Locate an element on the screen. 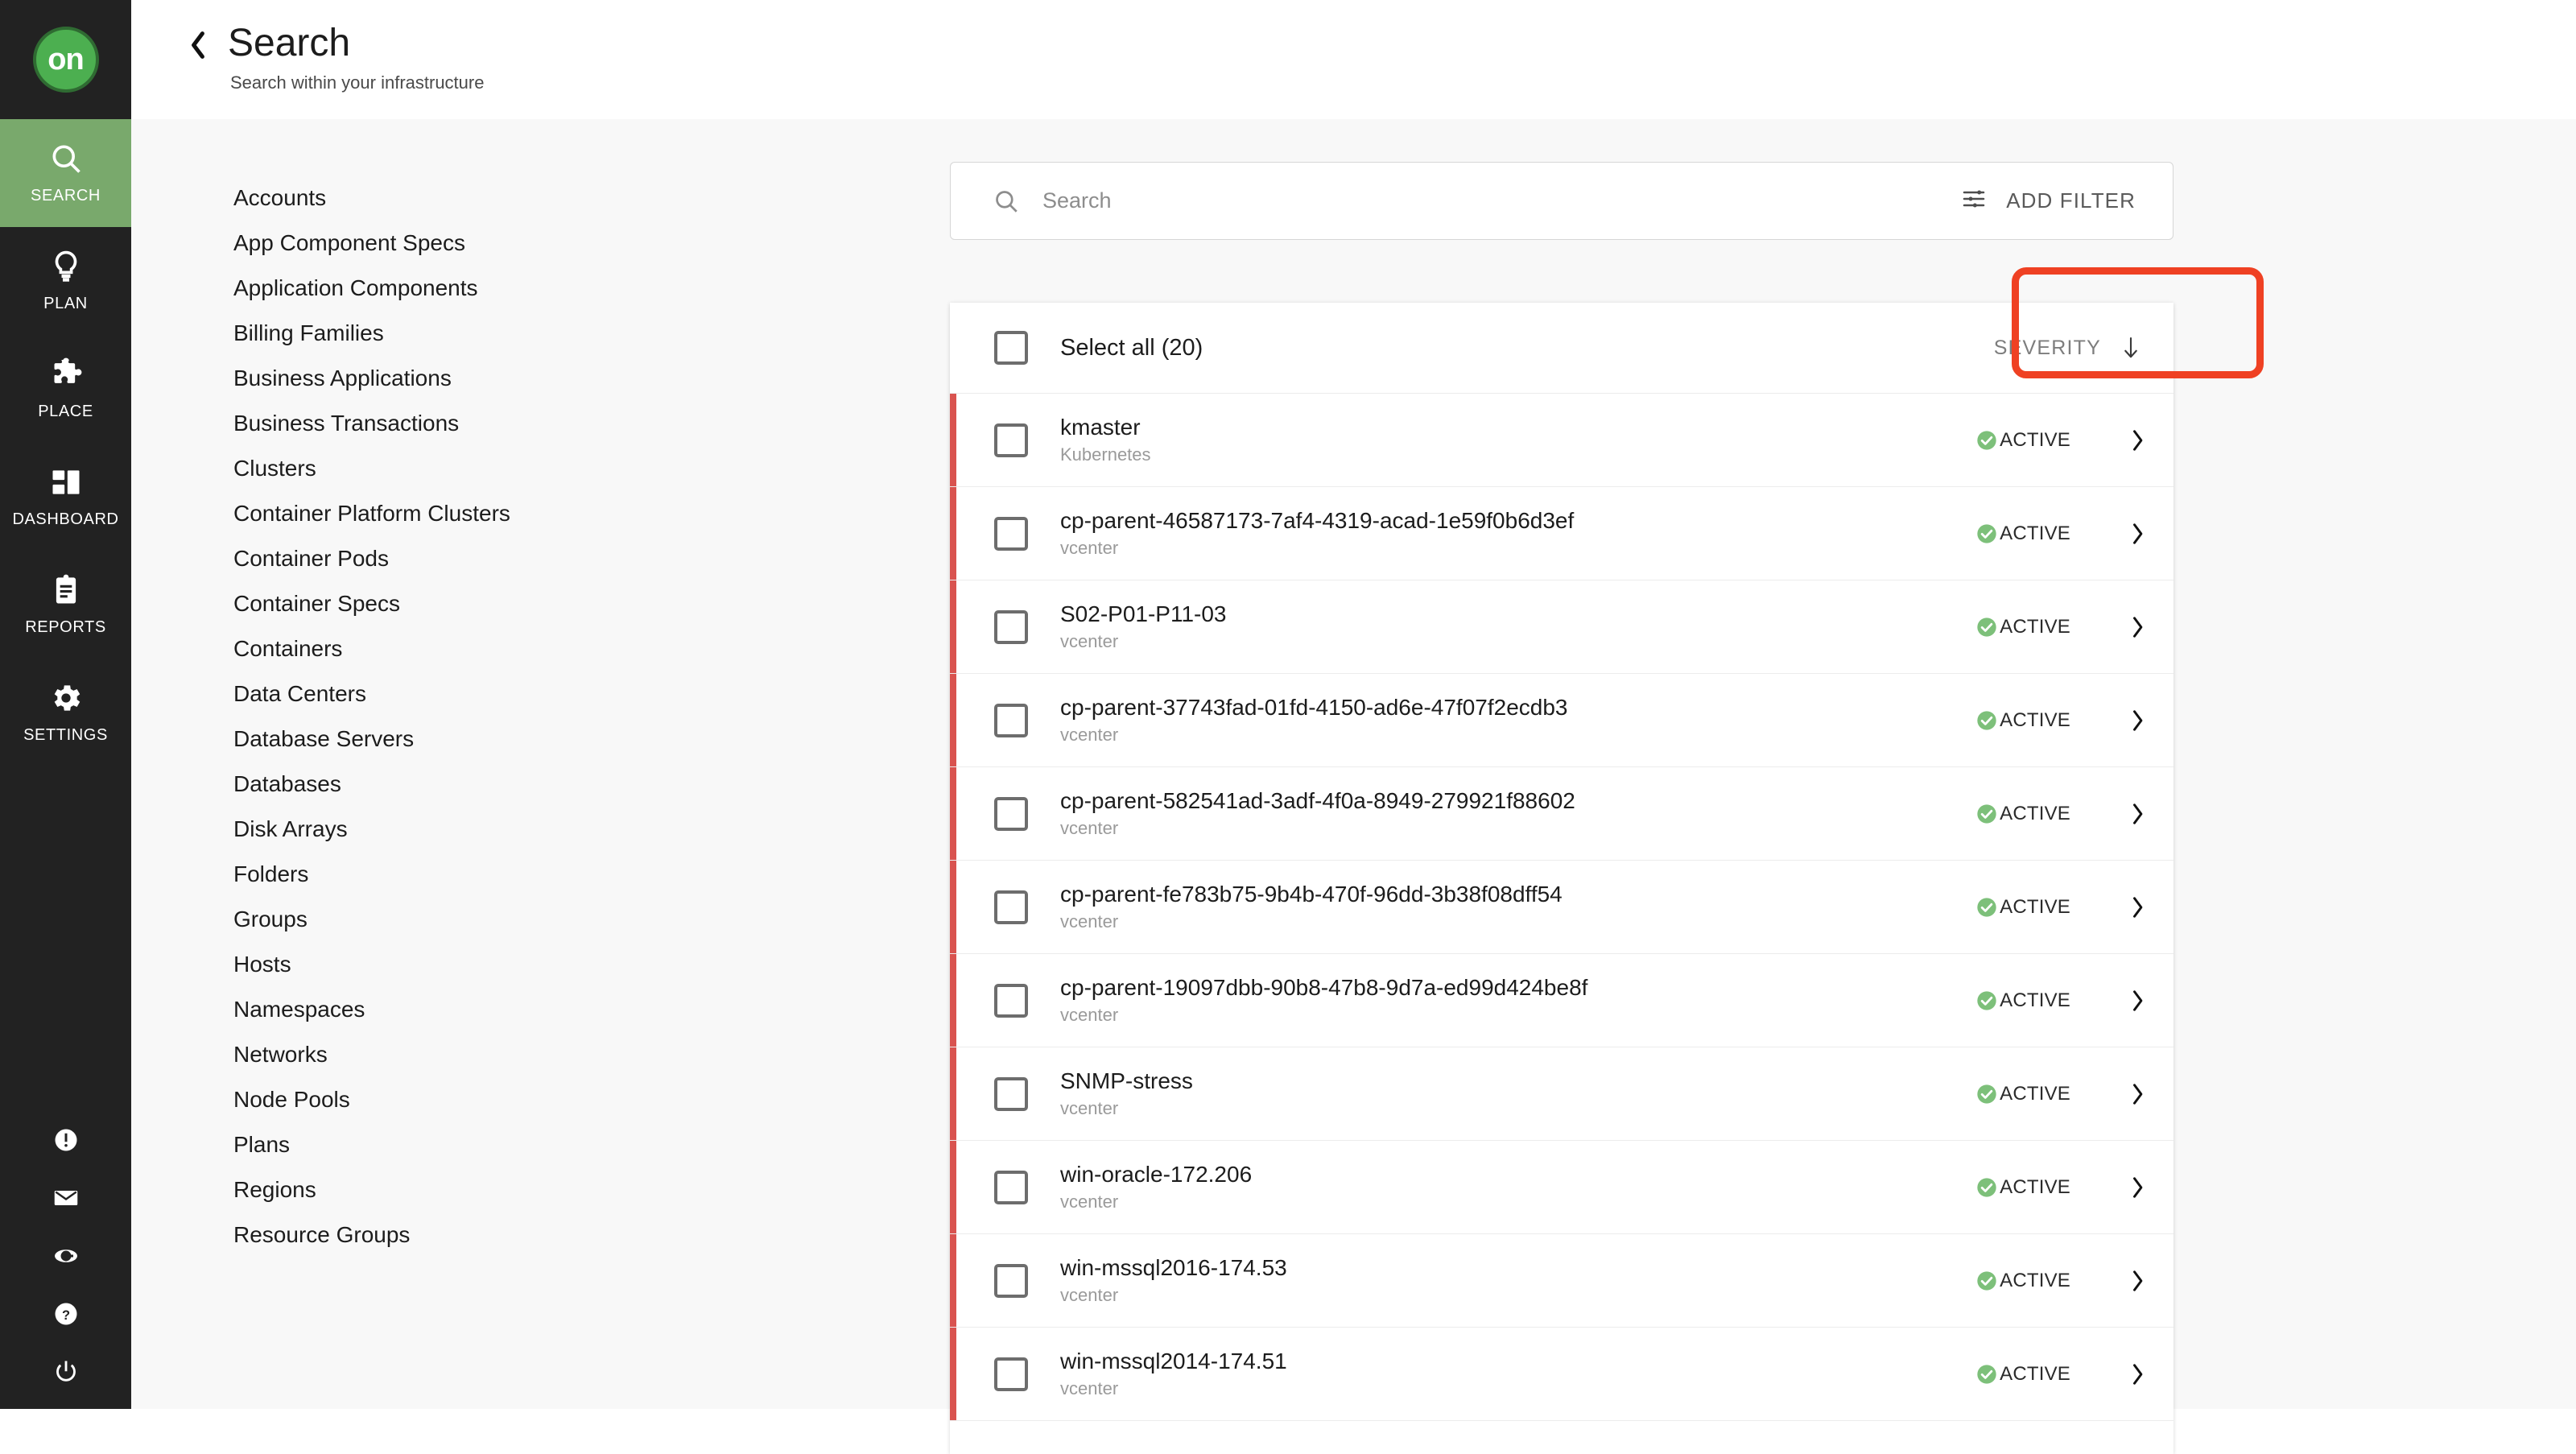 The height and width of the screenshot is (1454, 2576). back-chevron-icon is located at coordinates (198, 45).